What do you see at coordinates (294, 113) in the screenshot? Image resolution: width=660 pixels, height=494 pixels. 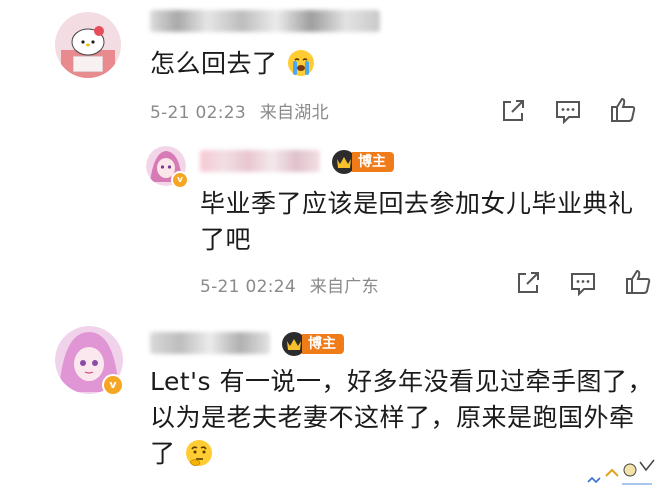 I see `location: 来自湖北` at bounding box center [294, 113].